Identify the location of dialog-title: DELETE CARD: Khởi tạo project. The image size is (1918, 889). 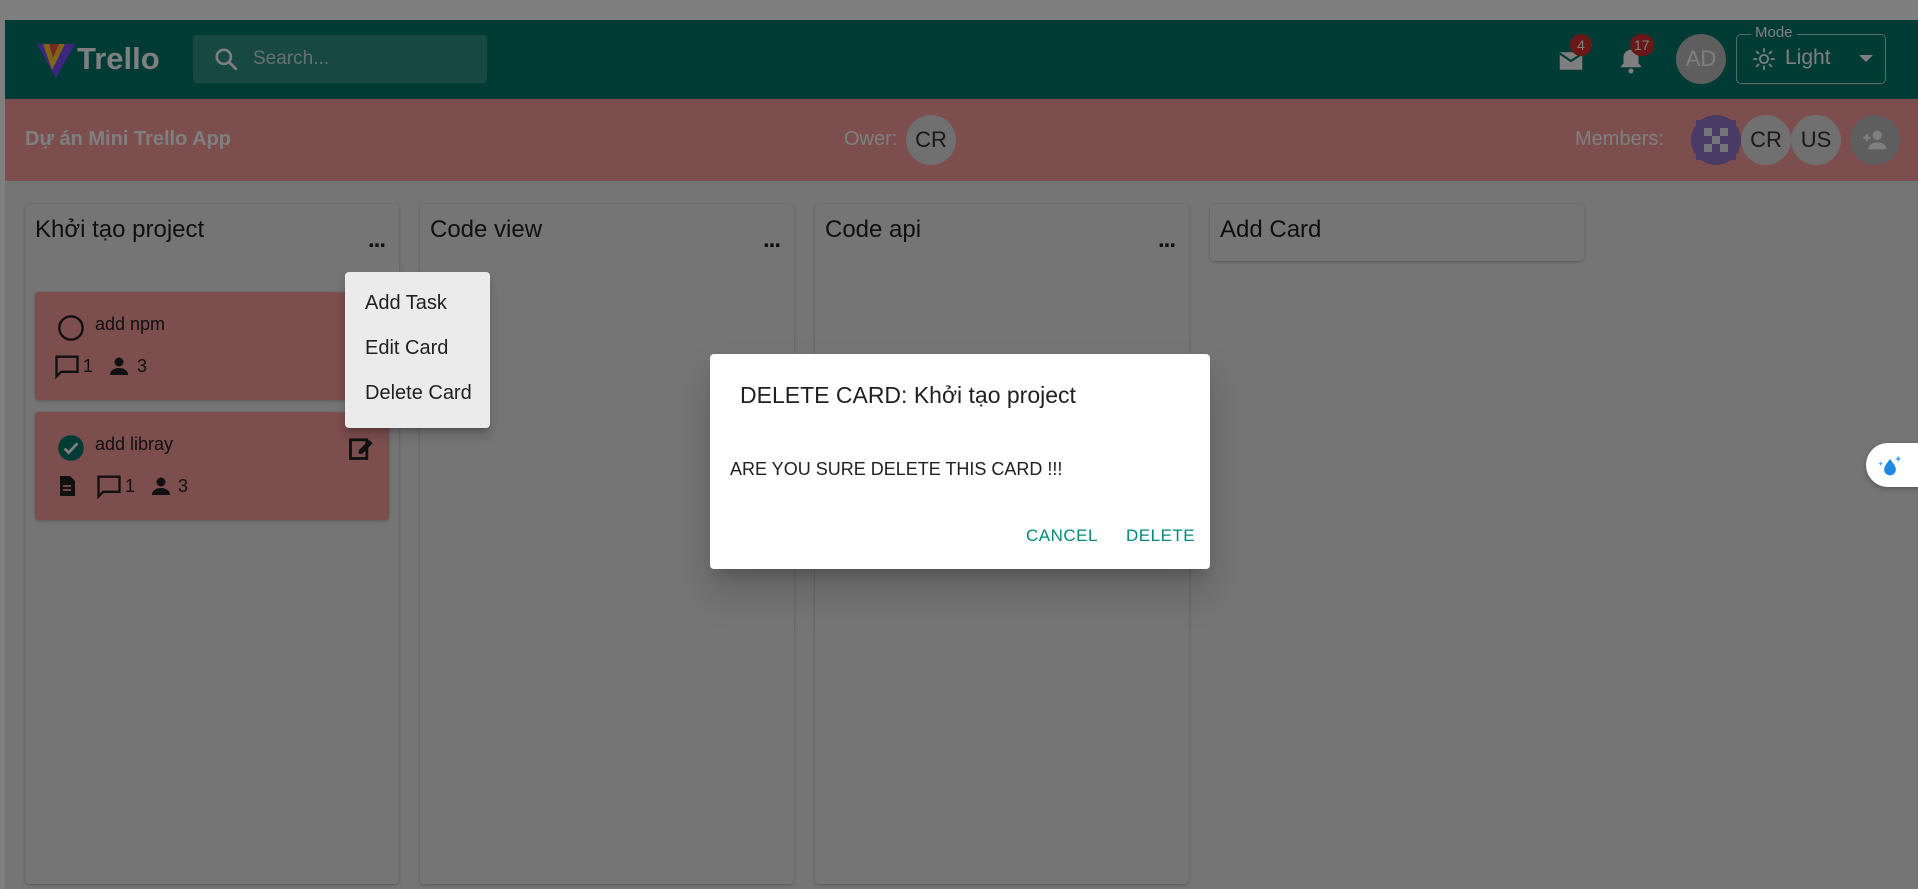
(908, 395).